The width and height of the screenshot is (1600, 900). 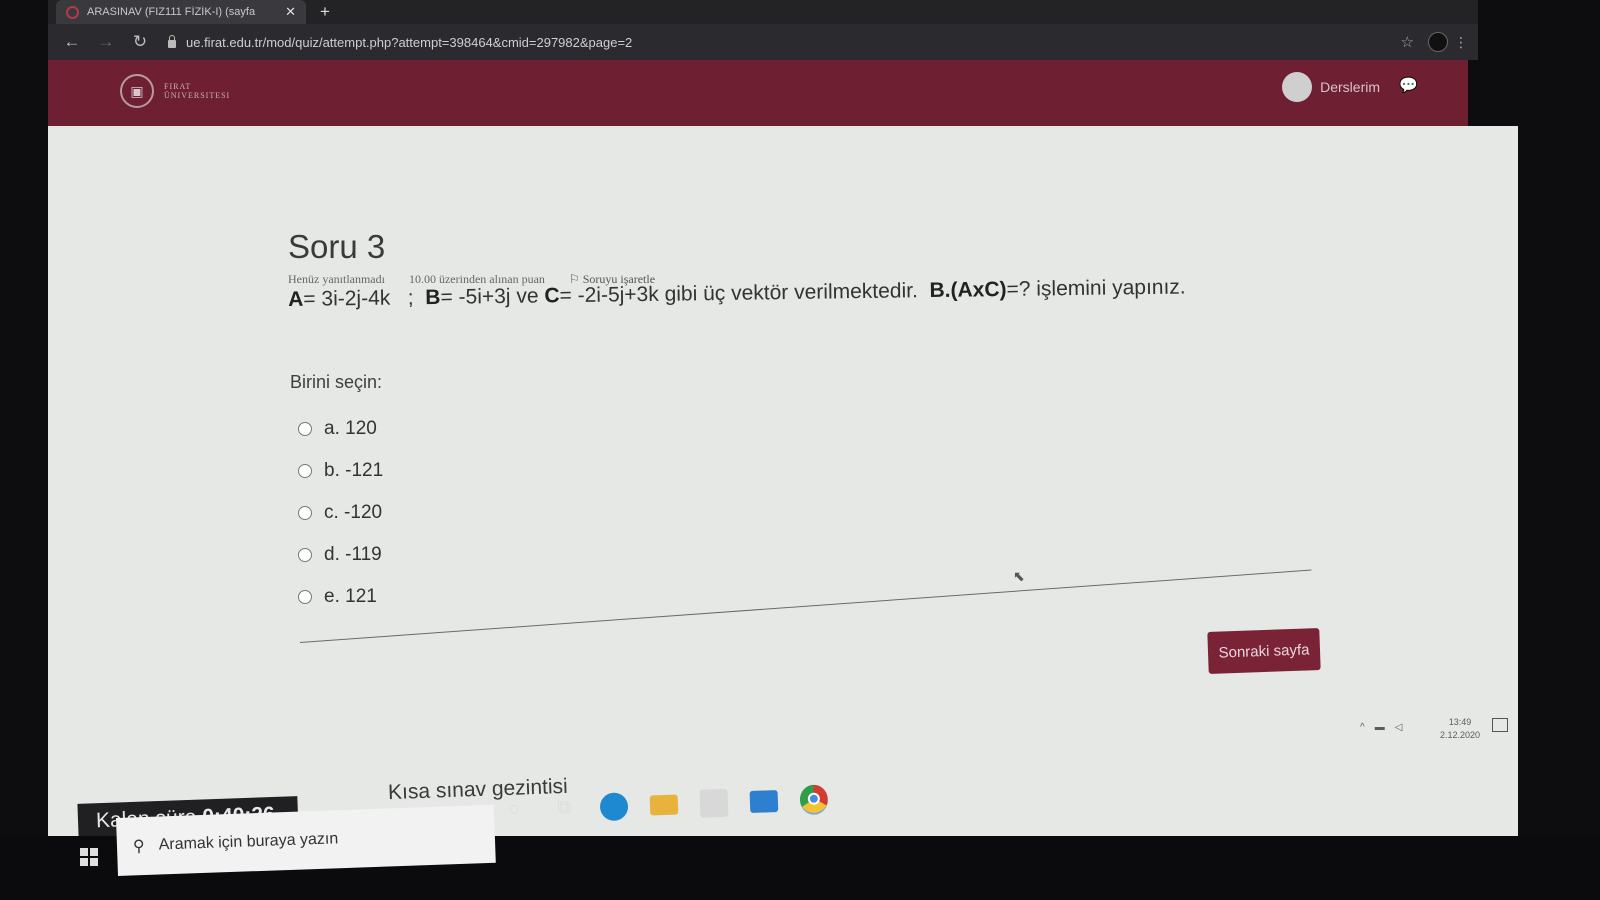 What do you see at coordinates (1096, 288) in the screenshot?
I see `question-end-text: =? işlemini yapınız.` at bounding box center [1096, 288].